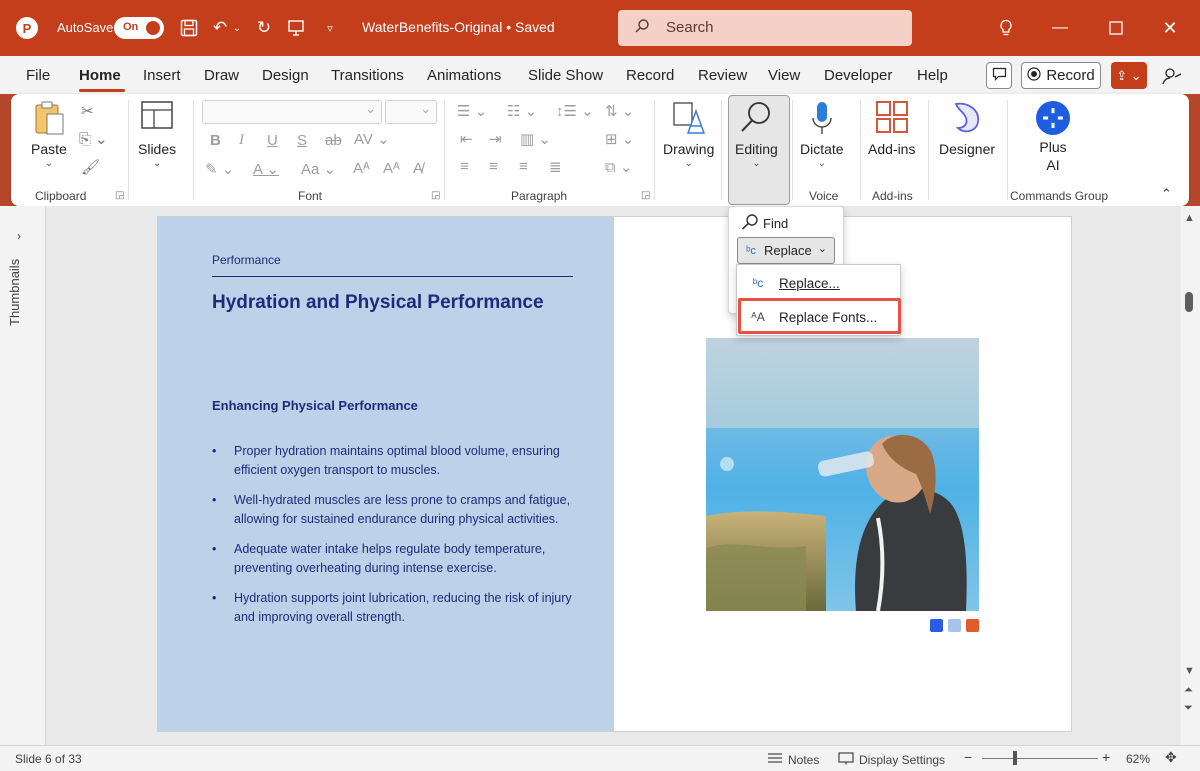 This screenshot has width=1200, height=771. I want to click on cut-icon: ✂, so click(87, 111).